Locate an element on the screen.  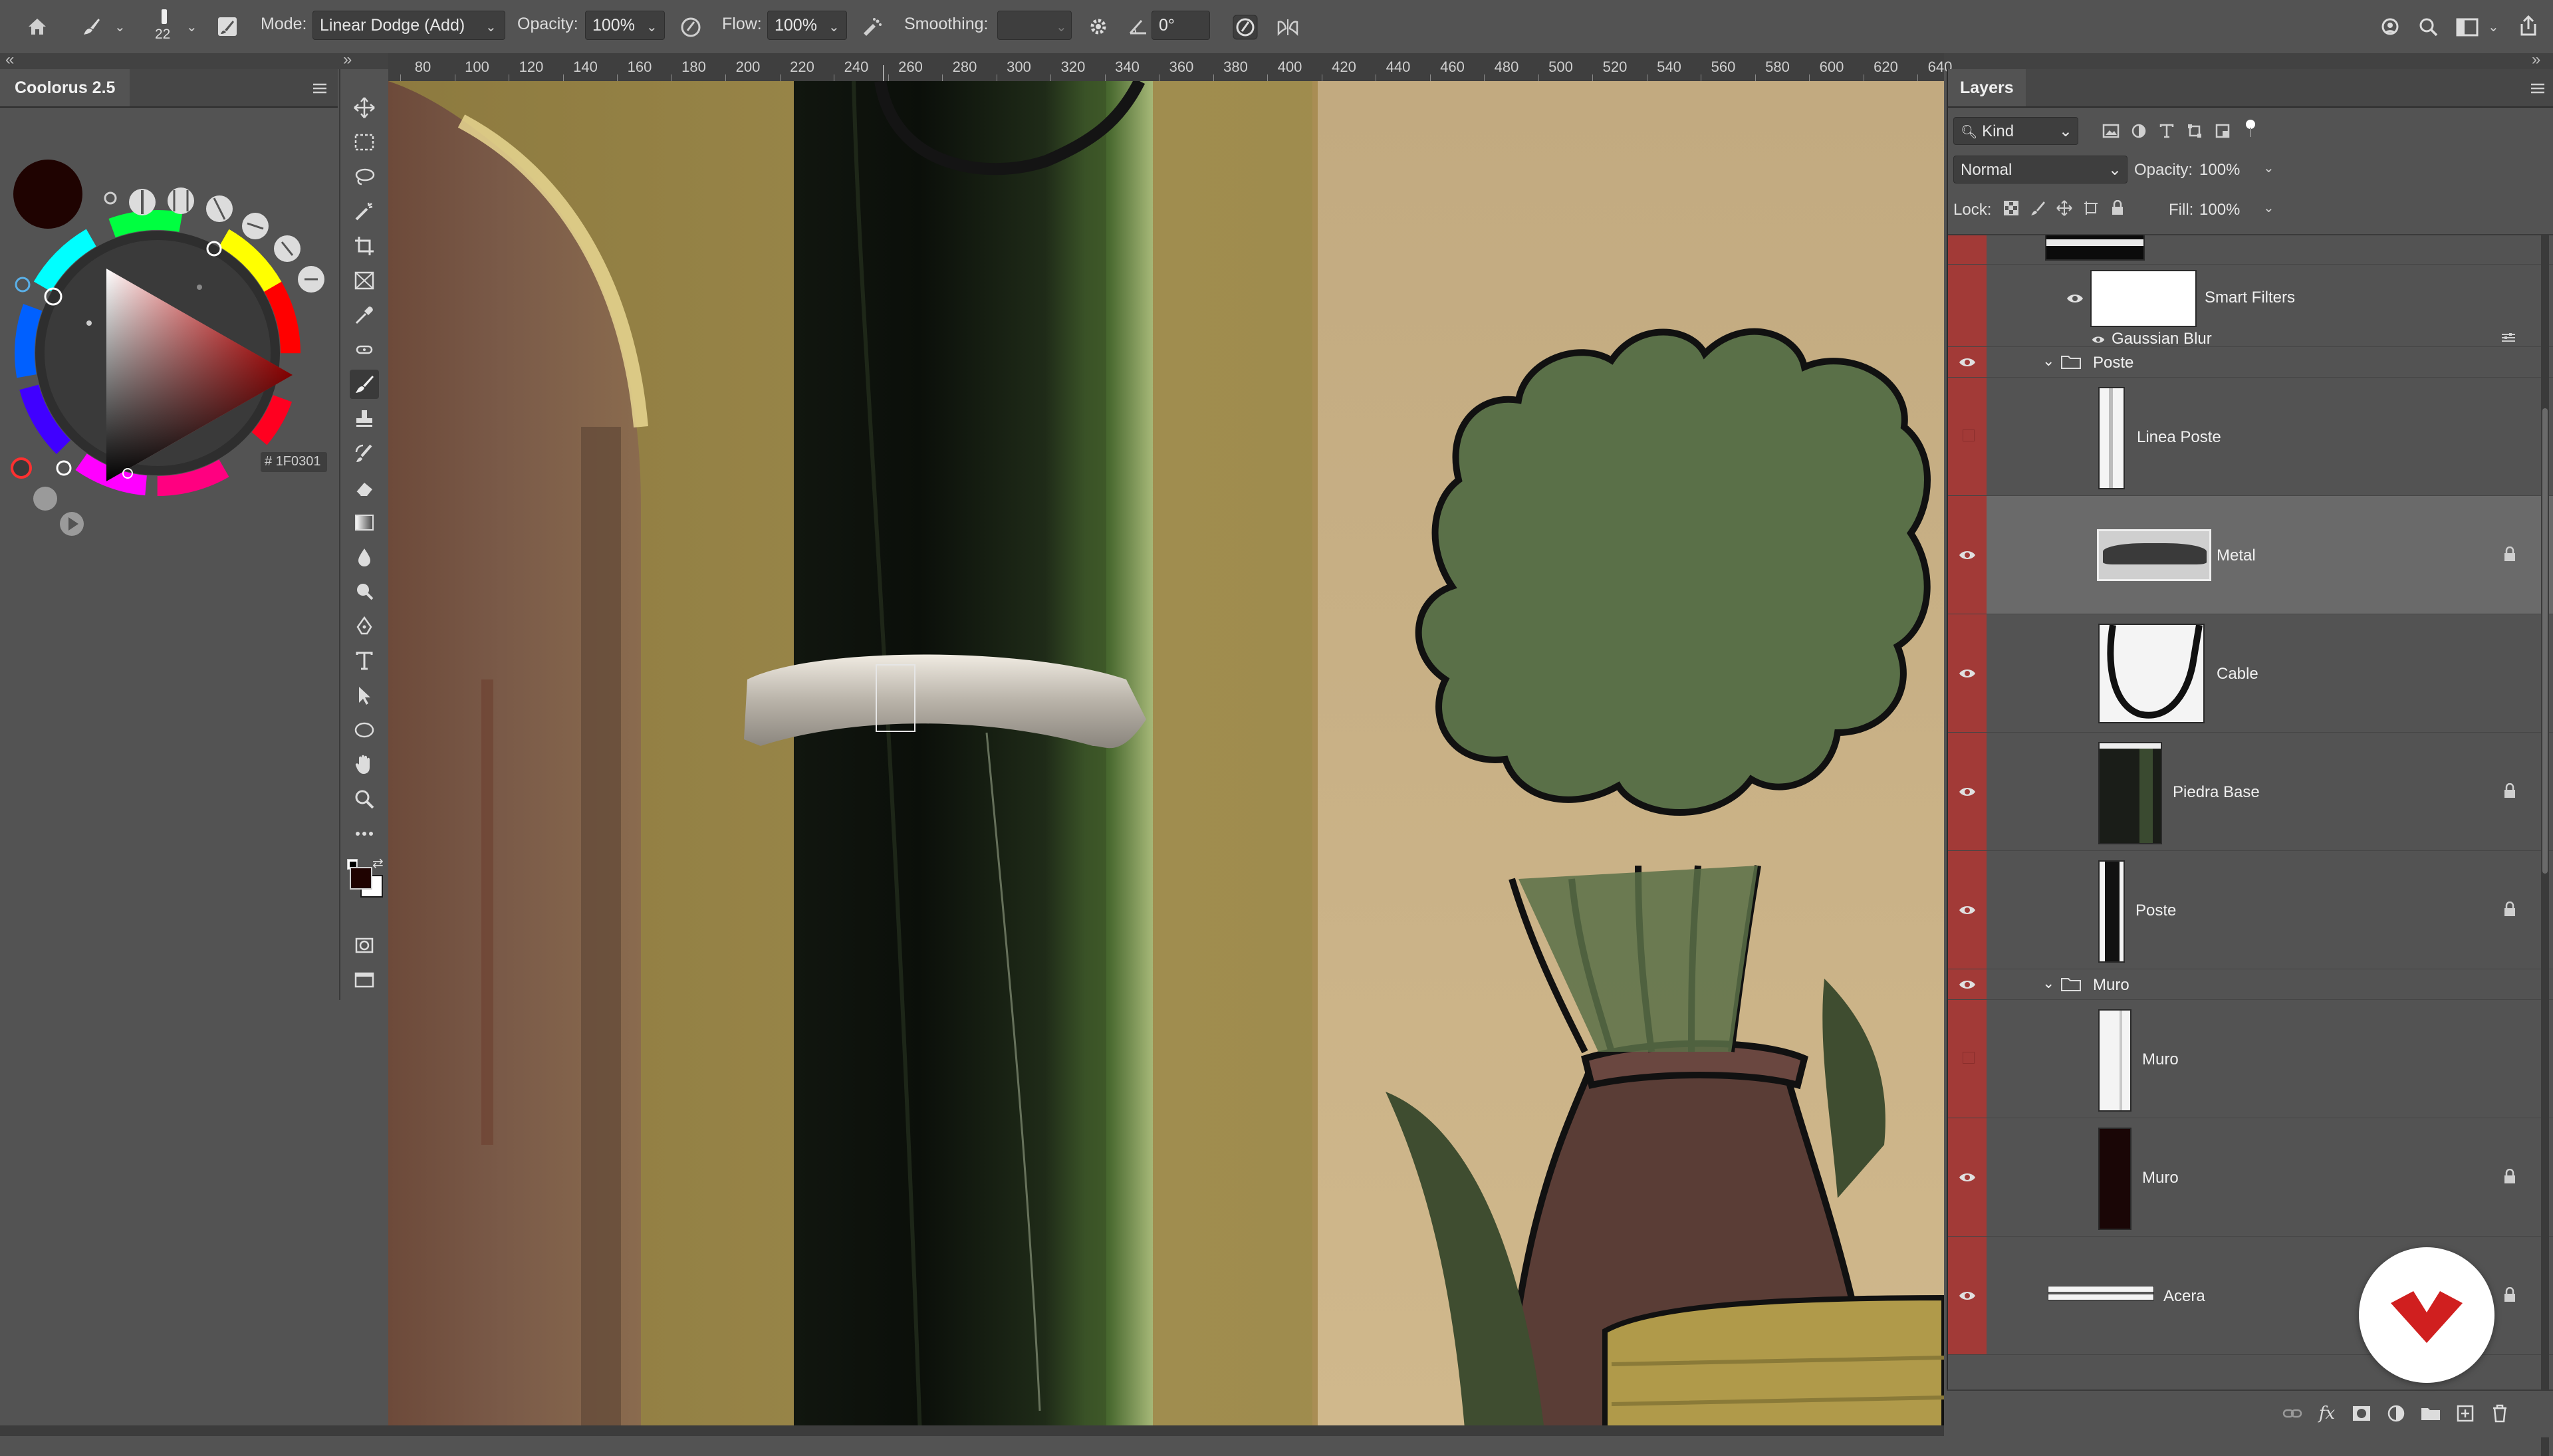
filter-toggle-icon is located at coordinates (2250, 128).